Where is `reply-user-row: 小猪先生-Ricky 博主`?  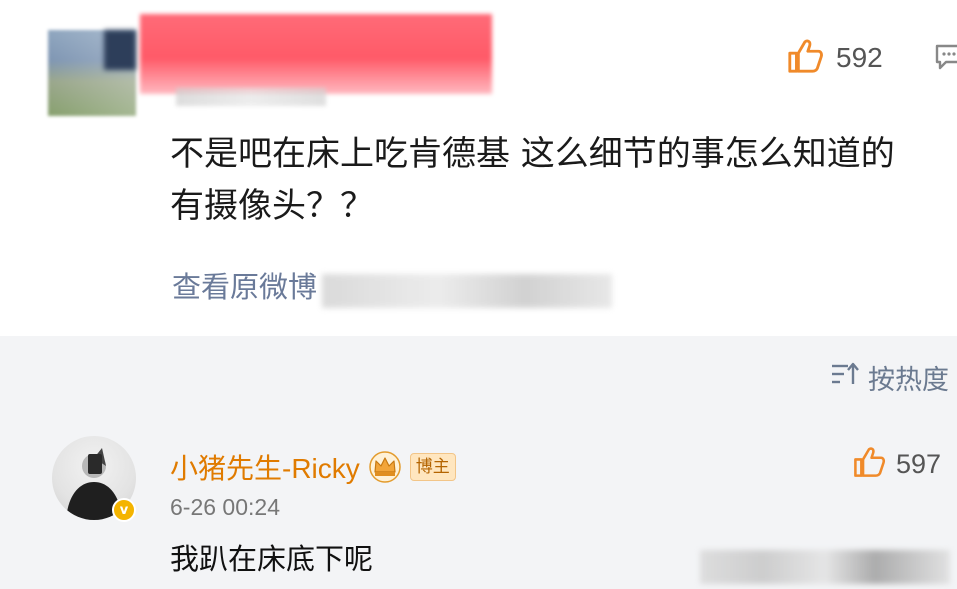 reply-user-row: 小猪先生-Ricky 博主 is located at coordinates (313, 467).